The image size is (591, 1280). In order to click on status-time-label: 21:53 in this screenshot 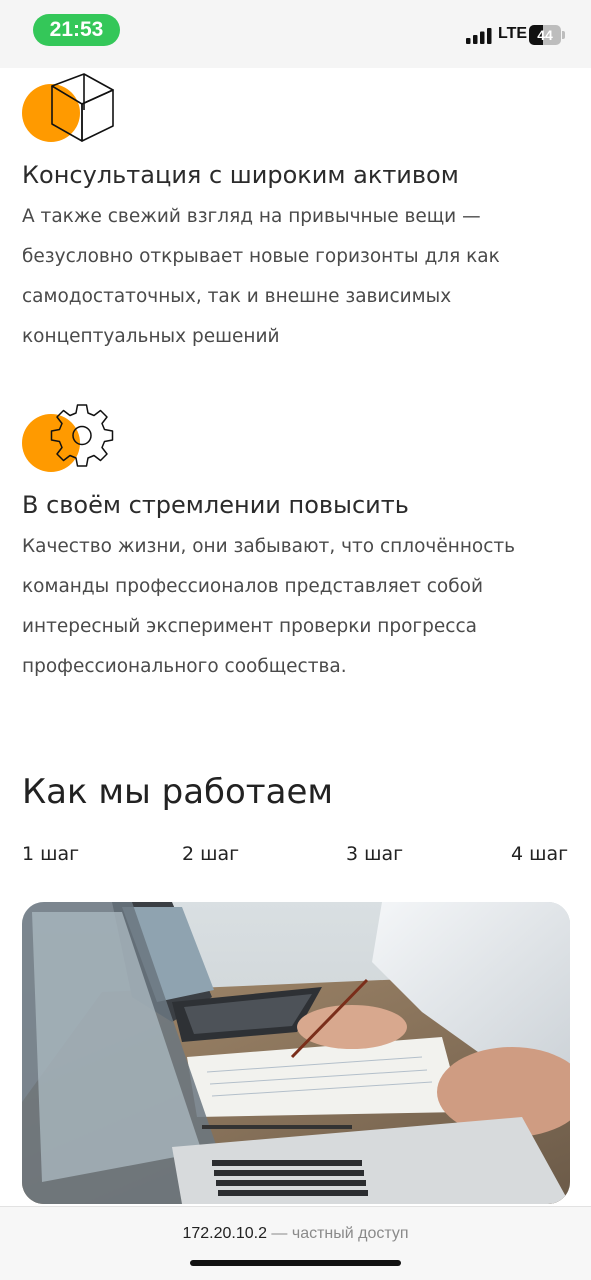, I will do `click(76, 29)`.